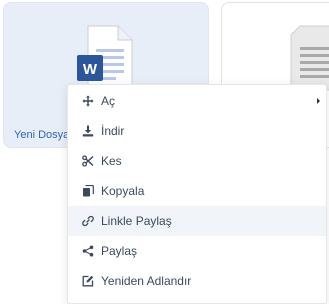 The width and height of the screenshot is (329, 304). Describe the element at coordinates (113, 131) in the screenshot. I see `menu-item-label: İndir` at that location.